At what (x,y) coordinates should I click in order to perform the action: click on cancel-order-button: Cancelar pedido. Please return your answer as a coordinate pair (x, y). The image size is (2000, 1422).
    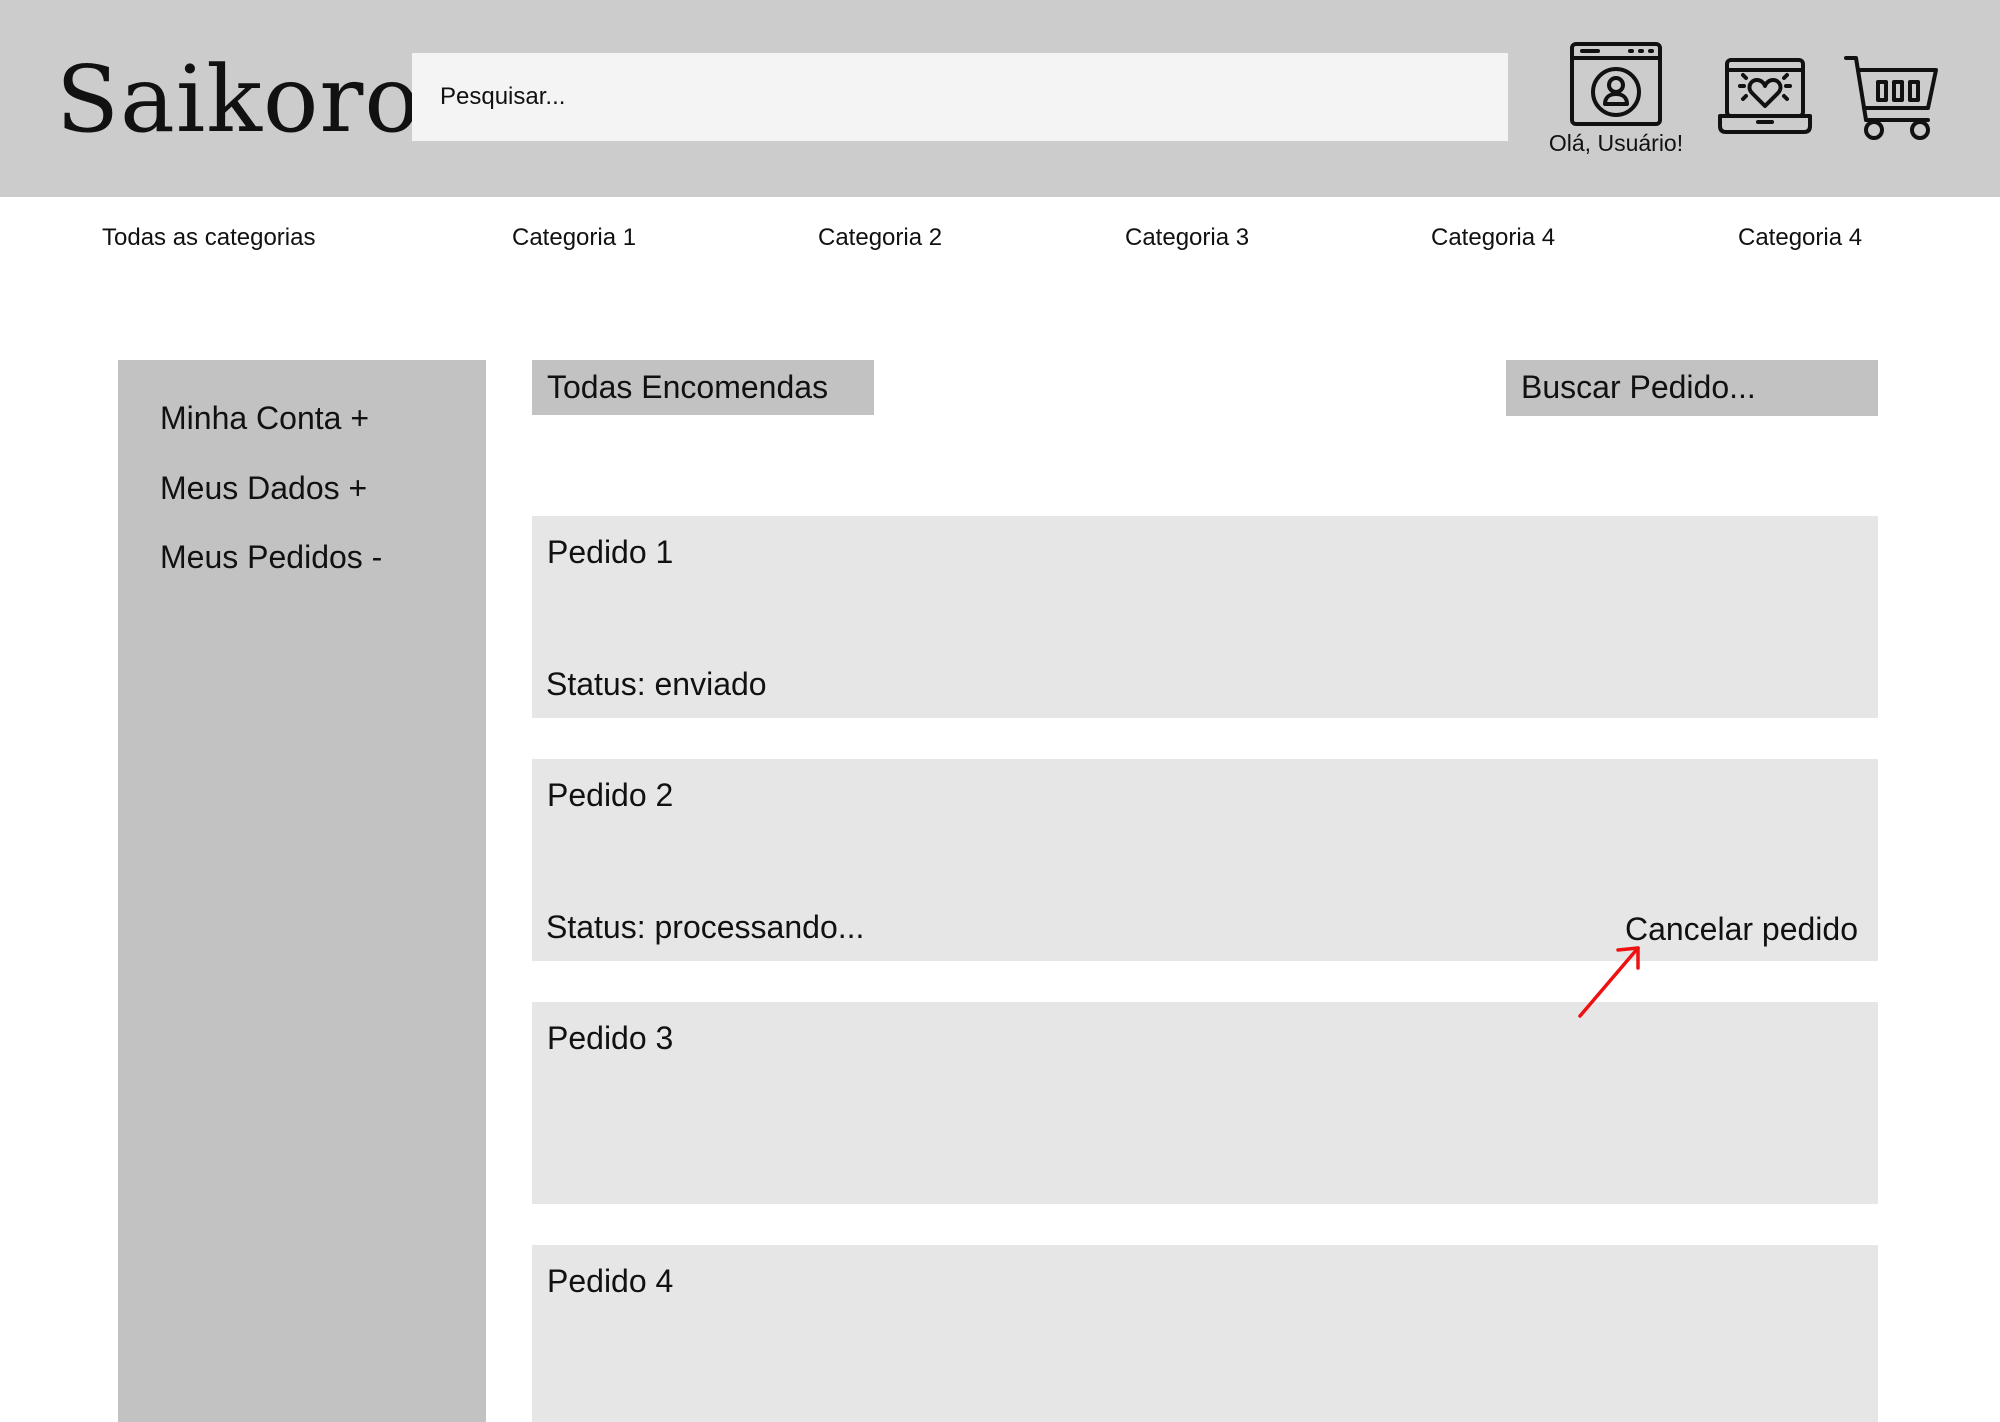
    Looking at the image, I should click on (1741, 929).